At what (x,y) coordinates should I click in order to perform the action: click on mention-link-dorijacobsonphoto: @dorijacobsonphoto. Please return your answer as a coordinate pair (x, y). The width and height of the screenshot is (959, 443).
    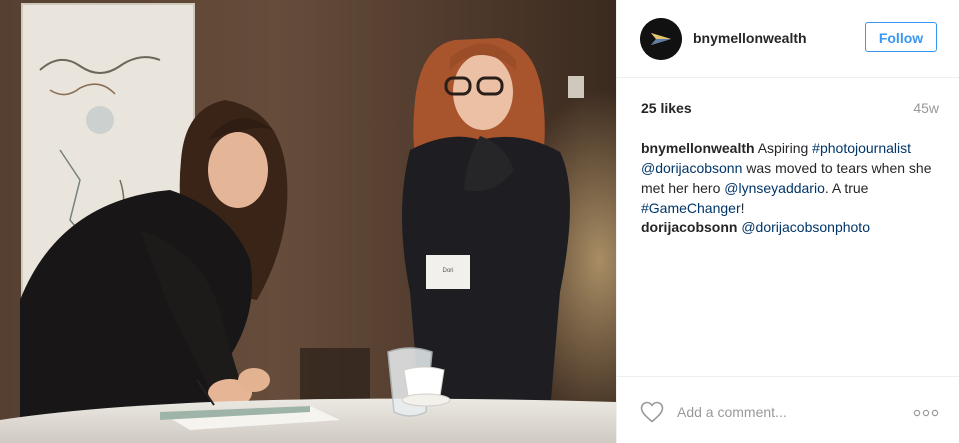
    Looking at the image, I should click on (805, 227).